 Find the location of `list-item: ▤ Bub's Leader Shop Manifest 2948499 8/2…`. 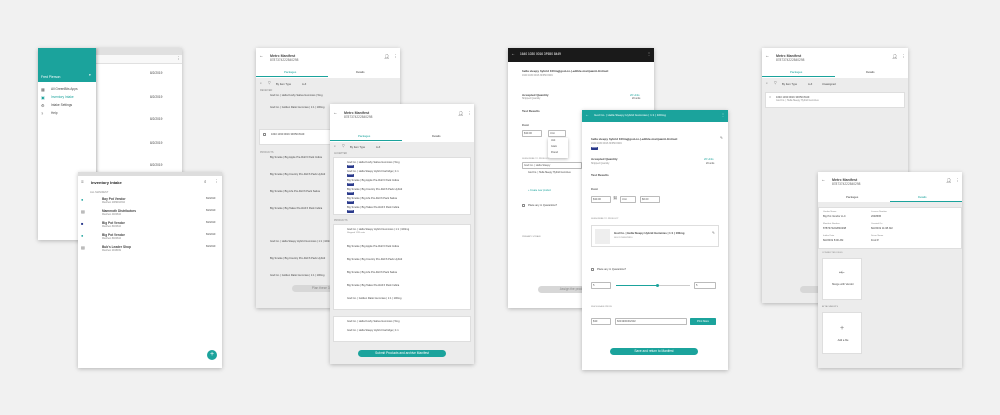

list-item: ▤ Bub's Leader Shop Manifest 2948499 8/2… is located at coordinates (150, 250).